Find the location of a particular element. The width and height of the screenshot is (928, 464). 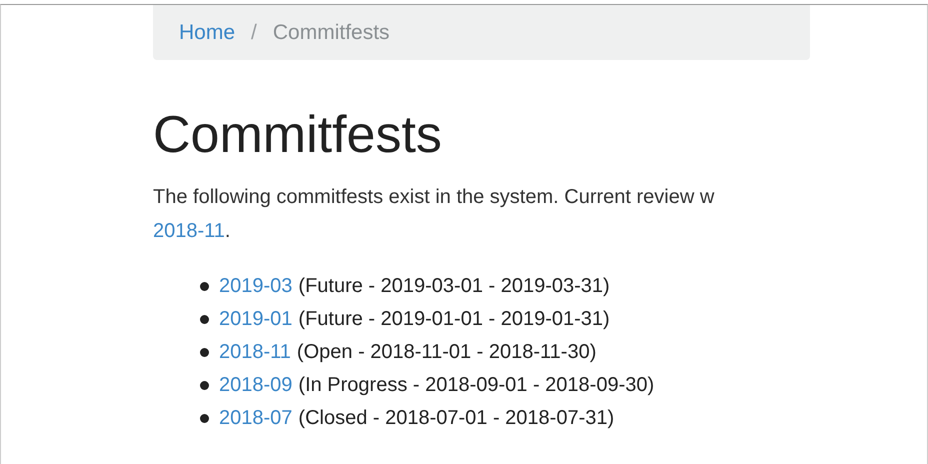

commitfest-details: (Closed - 2018-07-01 - 2018-07-31) is located at coordinates (456, 418).